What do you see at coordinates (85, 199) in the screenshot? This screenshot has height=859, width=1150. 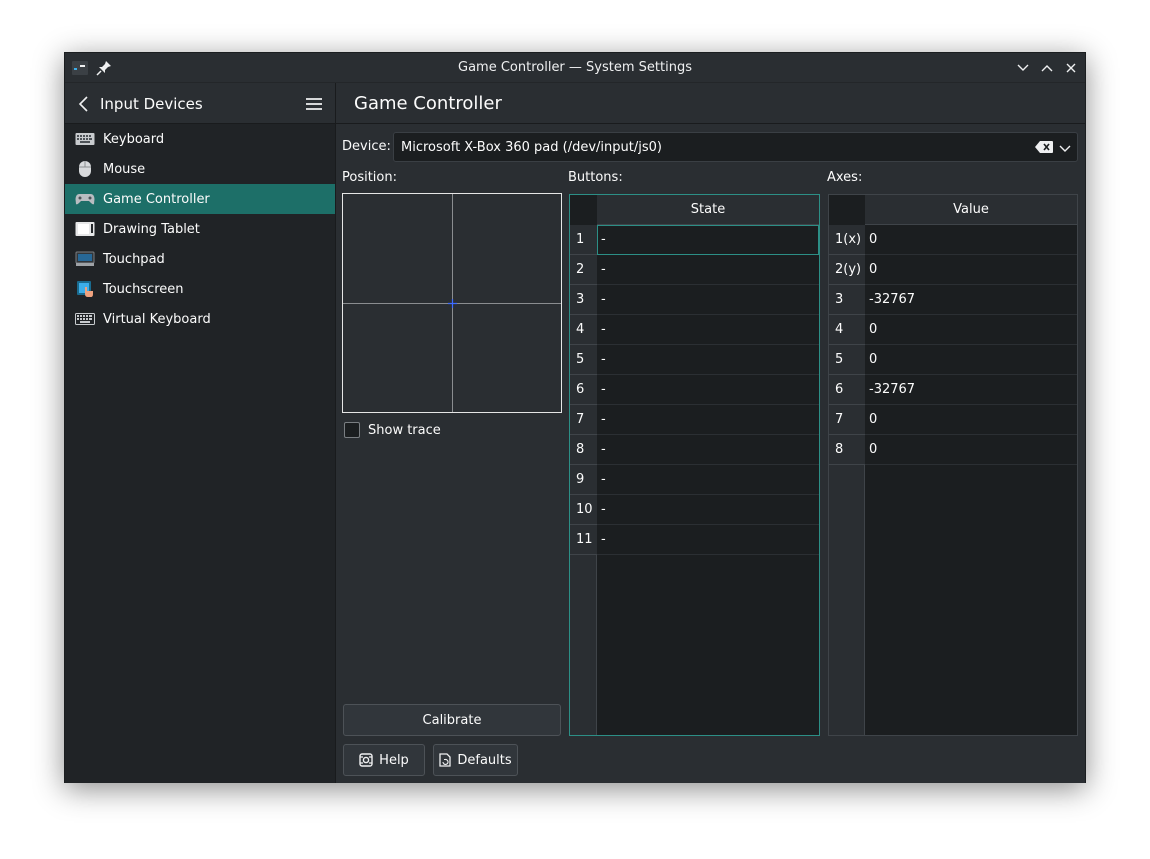 I see `gamepad-icon` at bounding box center [85, 199].